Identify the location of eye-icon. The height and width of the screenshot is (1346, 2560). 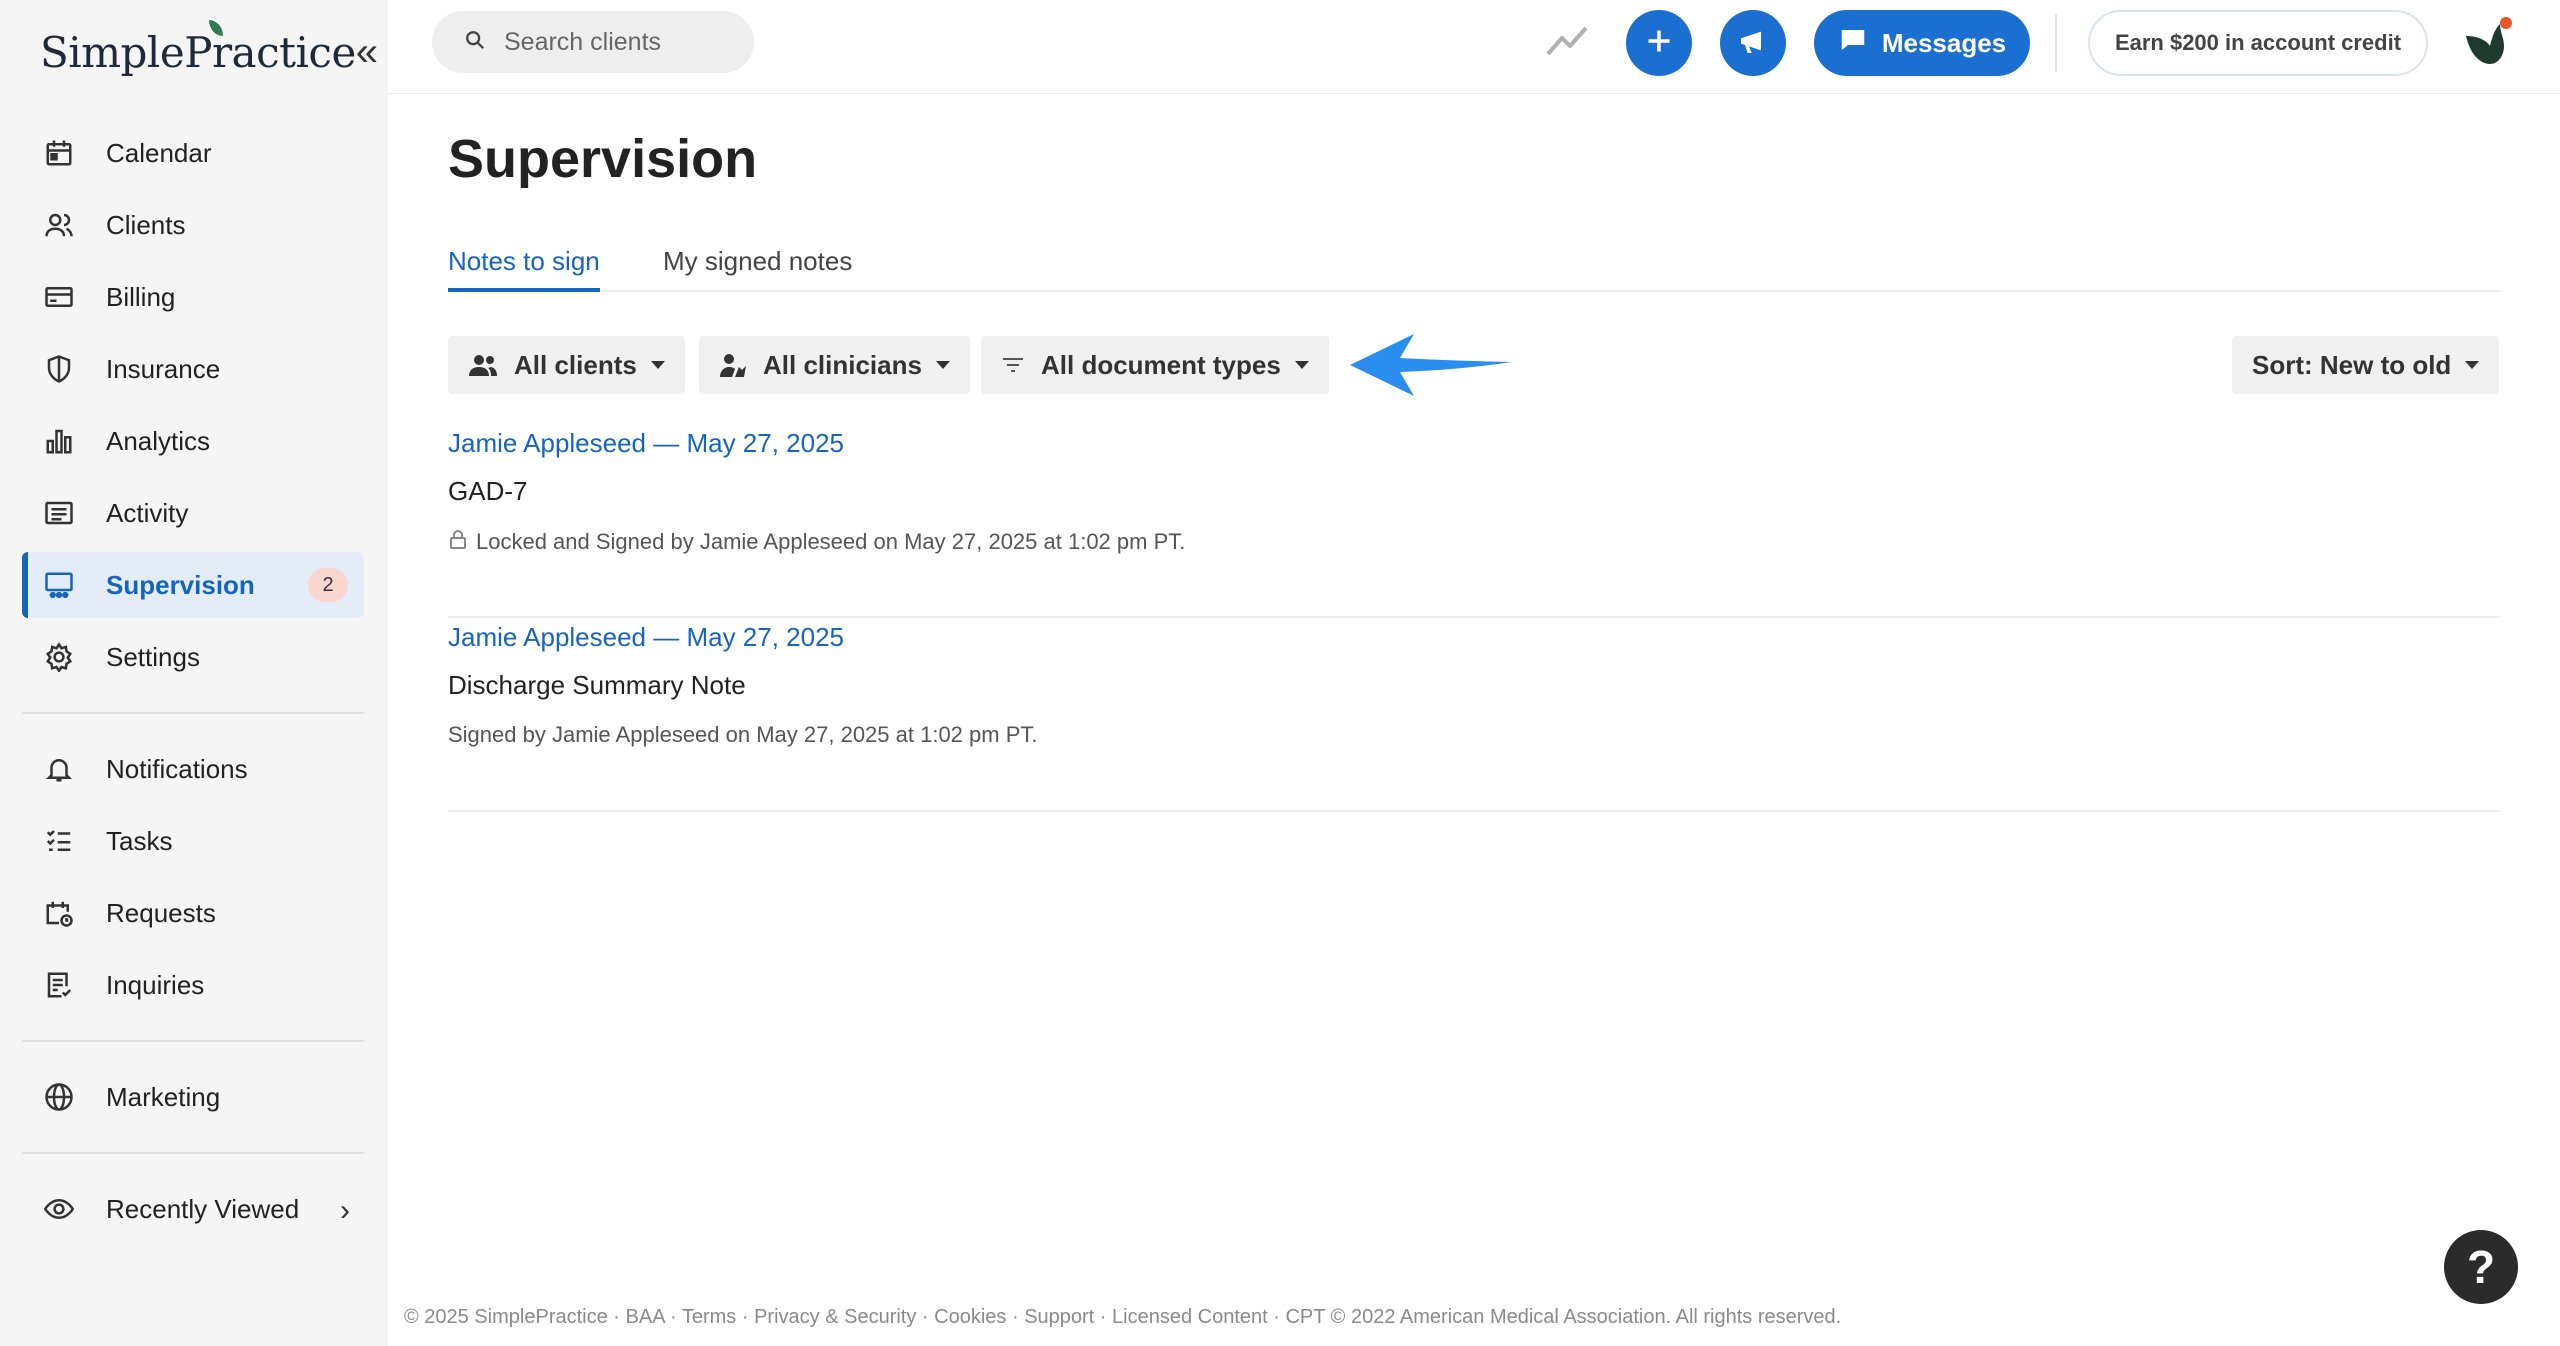
(59, 1209).